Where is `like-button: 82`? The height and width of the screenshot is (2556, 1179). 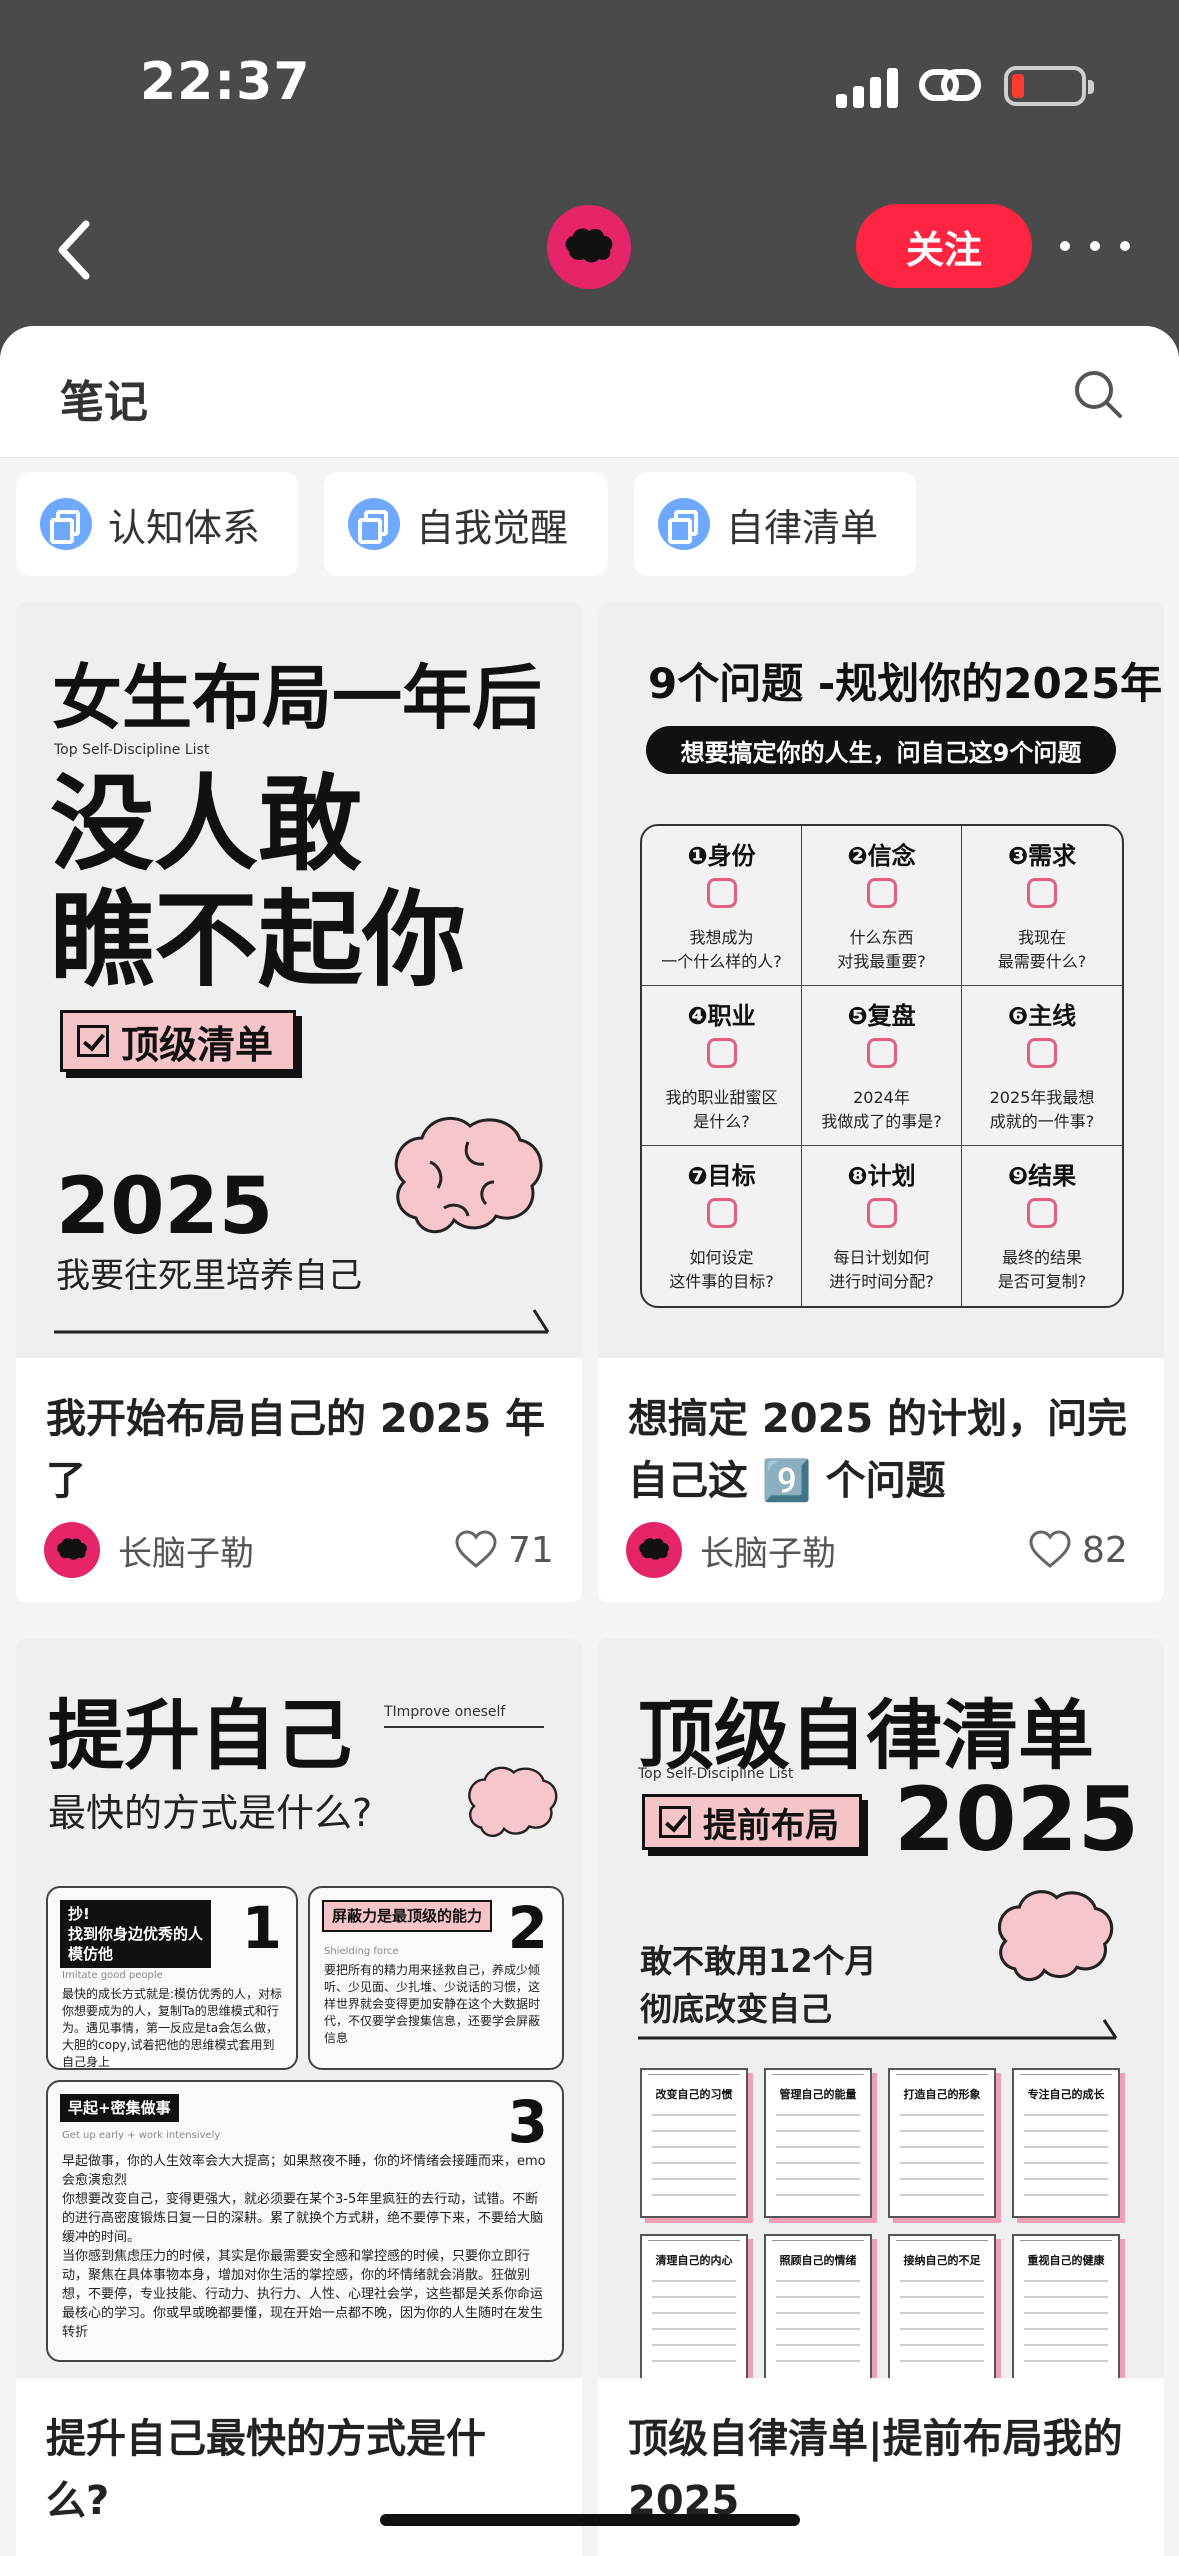
like-button: 82 is located at coordinates (1078, 1550).